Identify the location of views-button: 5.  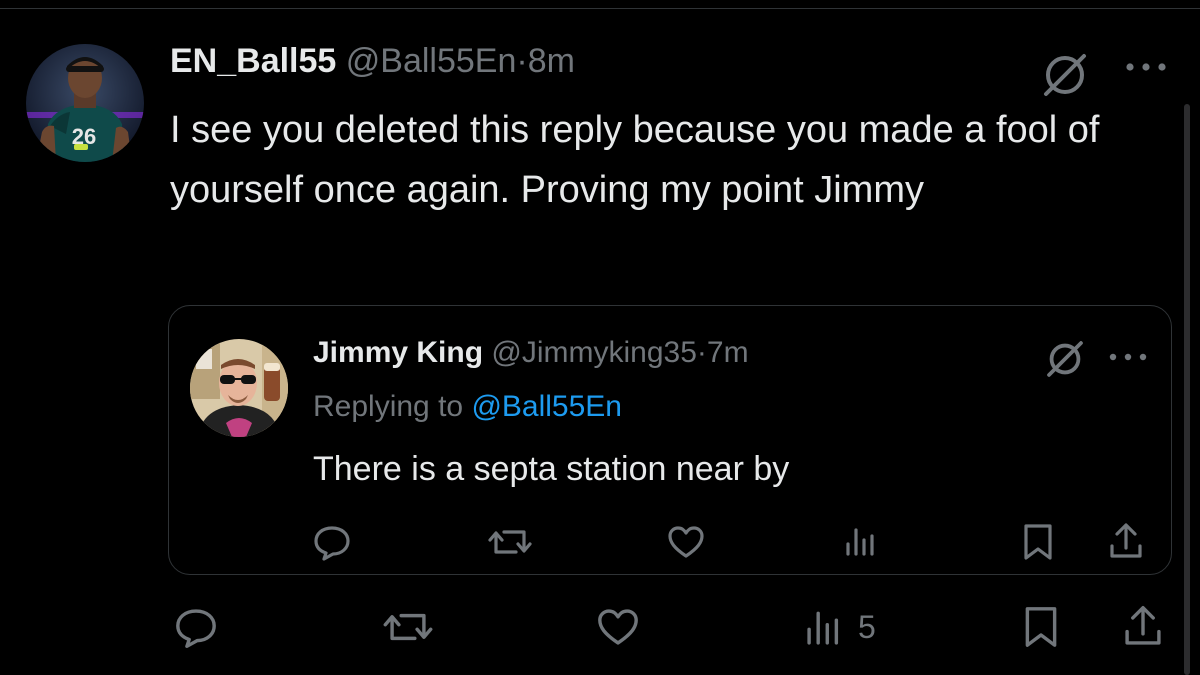
(839, 627).